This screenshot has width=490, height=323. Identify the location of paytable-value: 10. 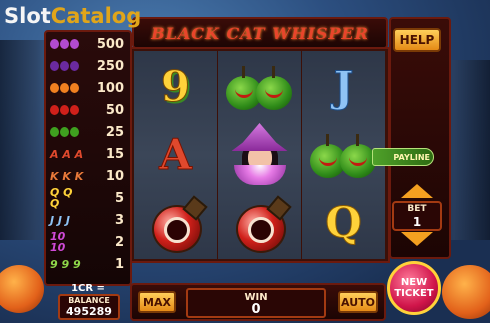
(114, 176).